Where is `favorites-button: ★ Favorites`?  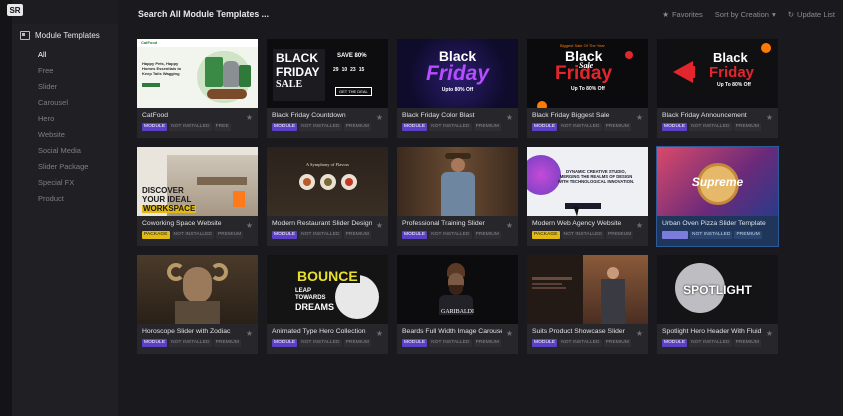 favorites-button: ★ Favorites is located at coordinates (682, 14).